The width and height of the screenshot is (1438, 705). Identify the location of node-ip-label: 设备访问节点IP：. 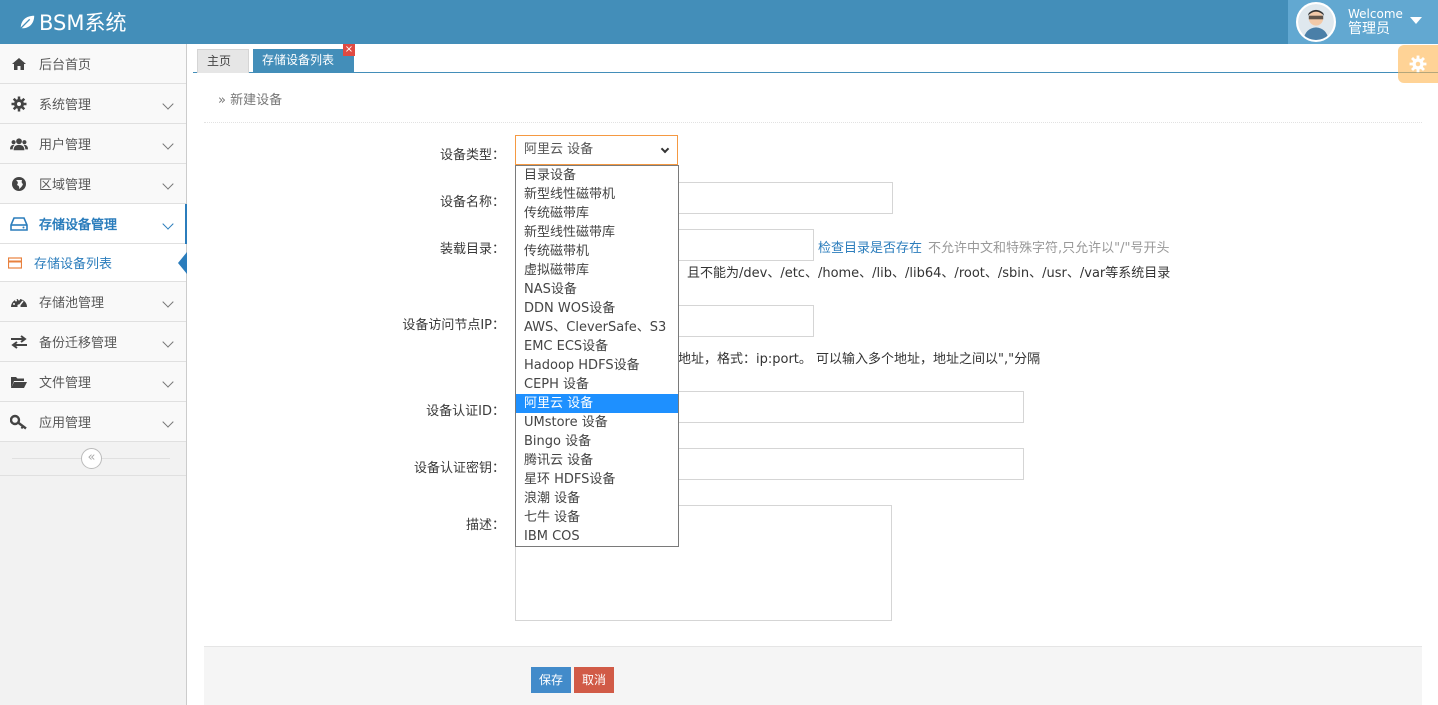
(453, 325).